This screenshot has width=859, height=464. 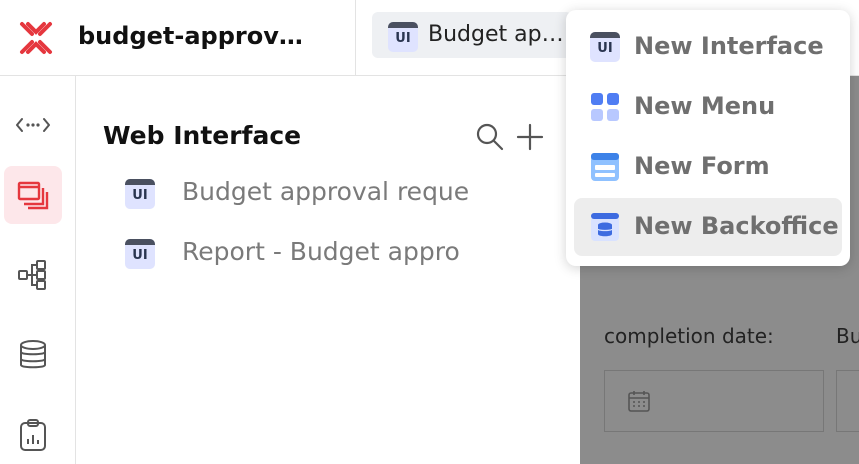 I want to click on list-item-label: Report - Budget appro, so click(x=321, y=251).